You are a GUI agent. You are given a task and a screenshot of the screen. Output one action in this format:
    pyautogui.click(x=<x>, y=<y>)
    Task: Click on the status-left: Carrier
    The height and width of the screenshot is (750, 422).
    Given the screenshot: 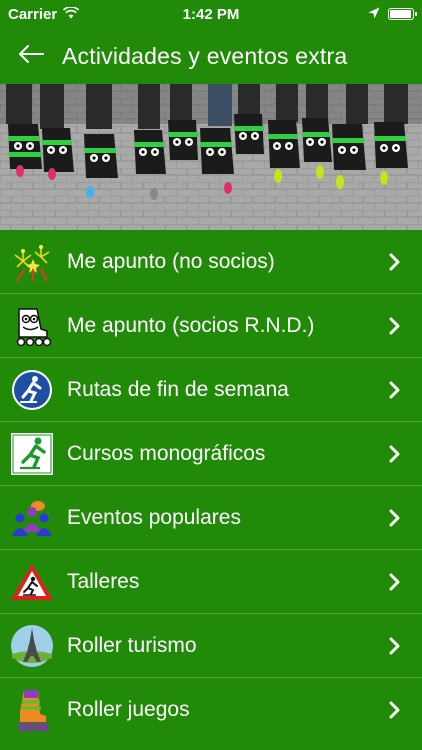 What is the action you would take?
    pyautogui.click(x=40, y=14)
    